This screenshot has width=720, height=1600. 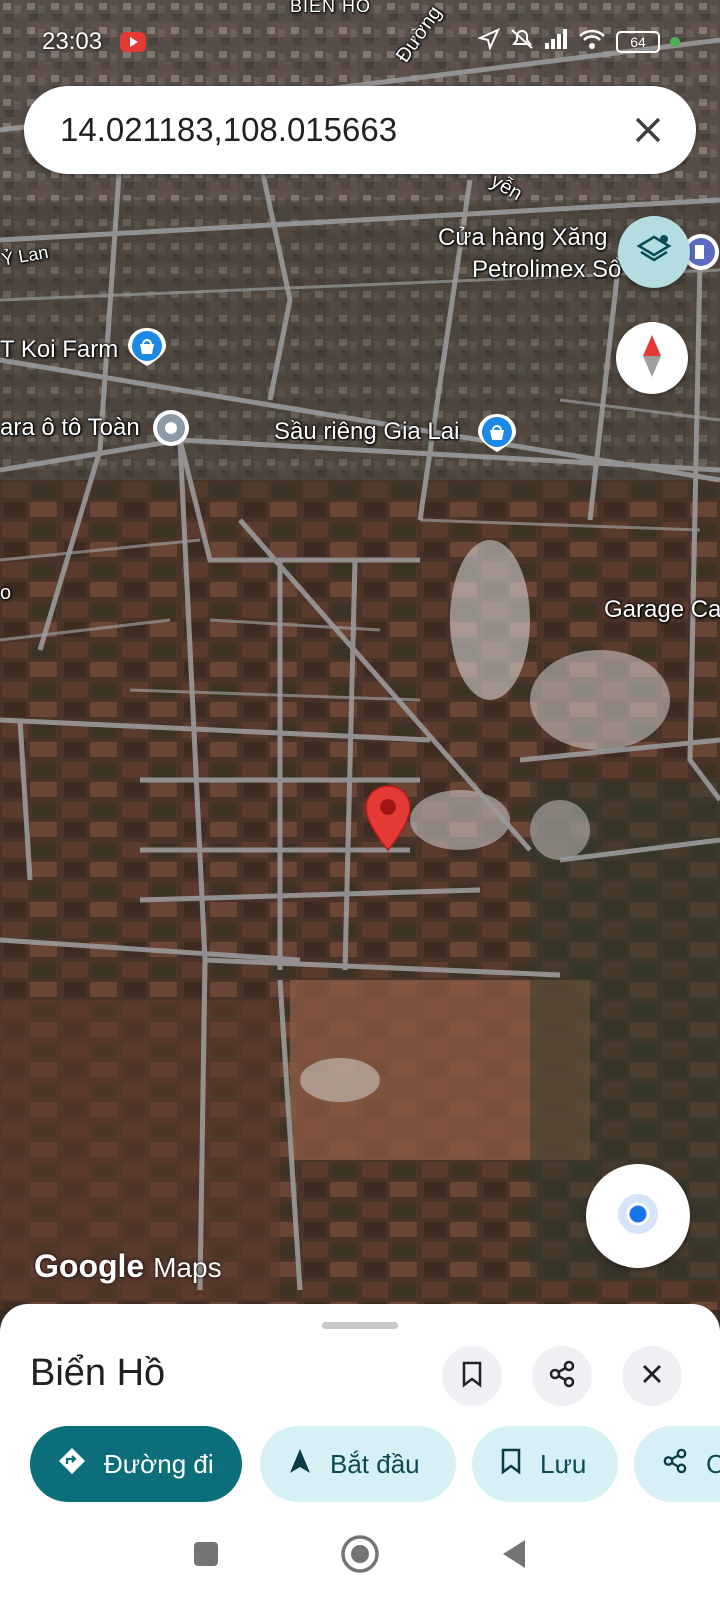 I want to click on poi-label-garage: Garage Ca, so click(x=662, y=610).